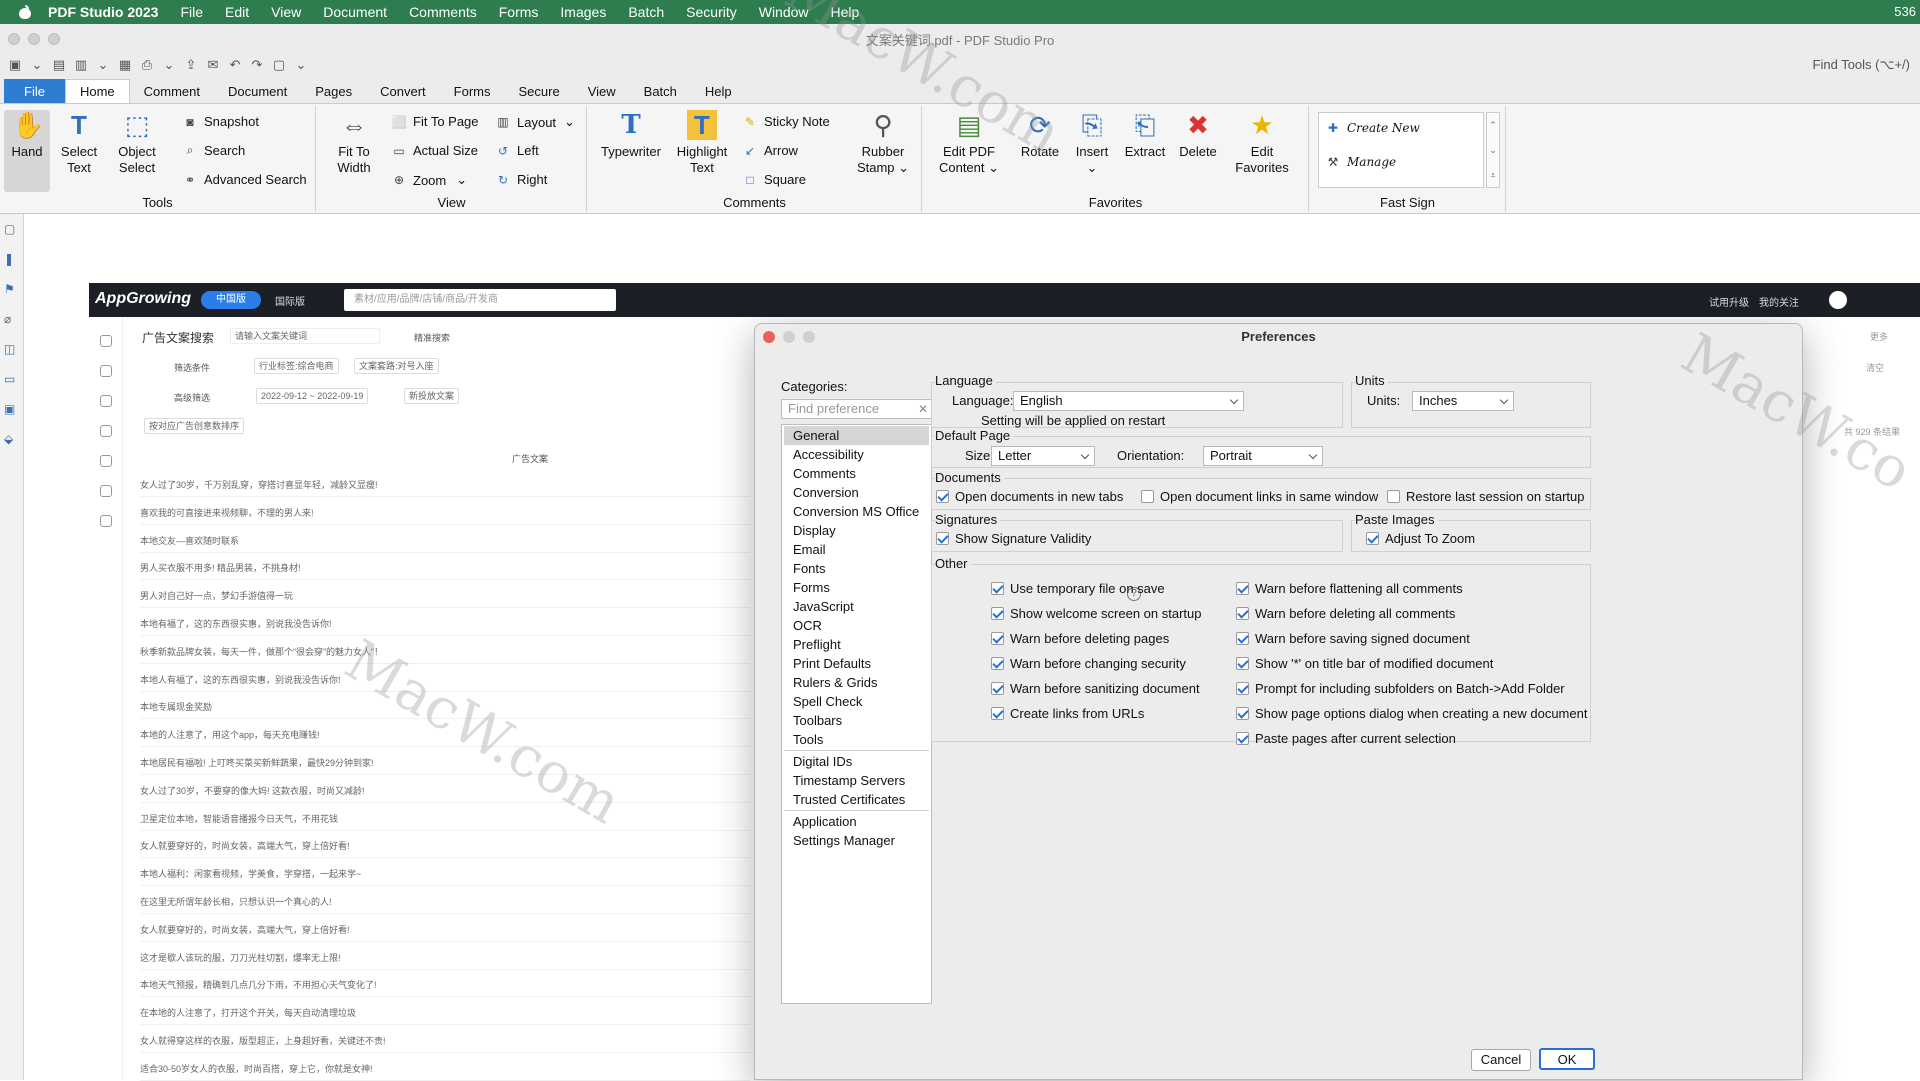 The width and height of the screenshot is (1920, 1081). Describe the element at coordinates (1361, 162) in the screenshot. I see `manage-signature-button: ⚒ Manage` at that location.